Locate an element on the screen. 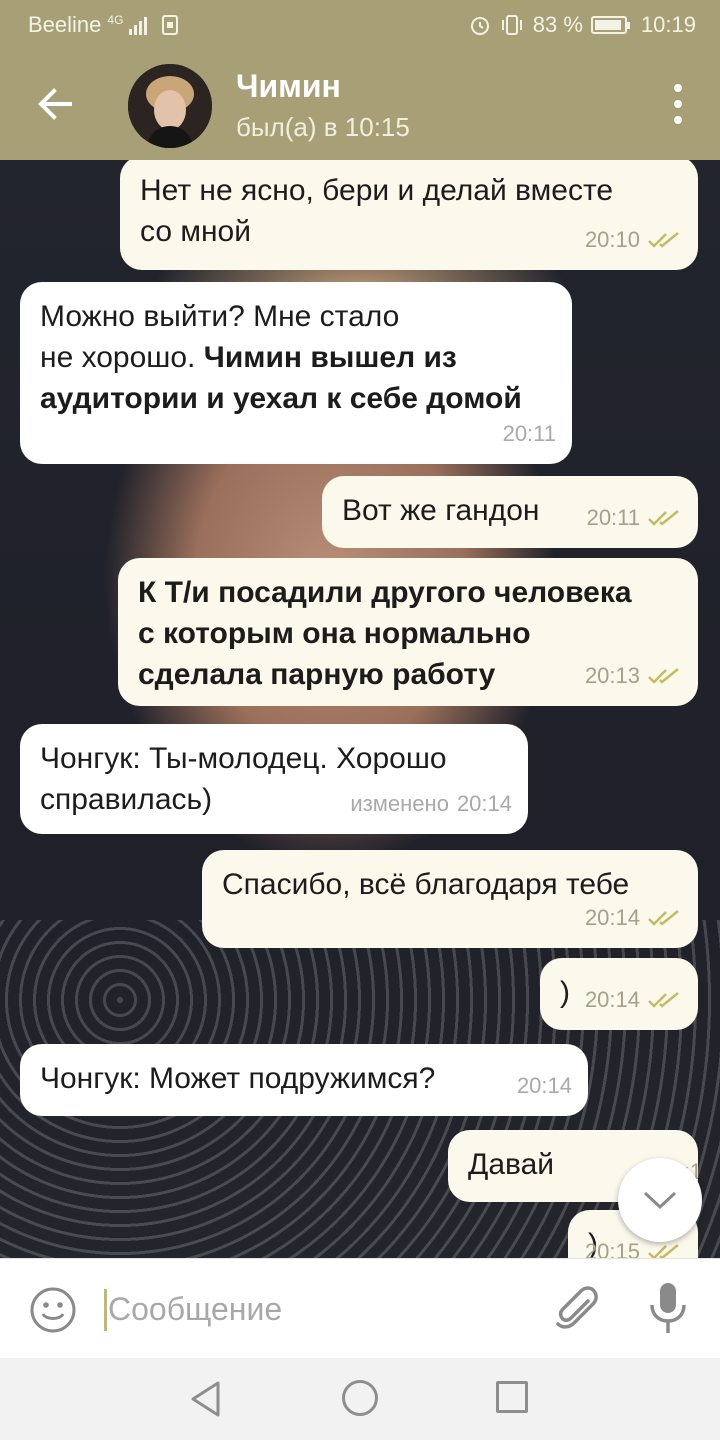  scroll-to-bottom-button is located at coordinates (660, 1200).